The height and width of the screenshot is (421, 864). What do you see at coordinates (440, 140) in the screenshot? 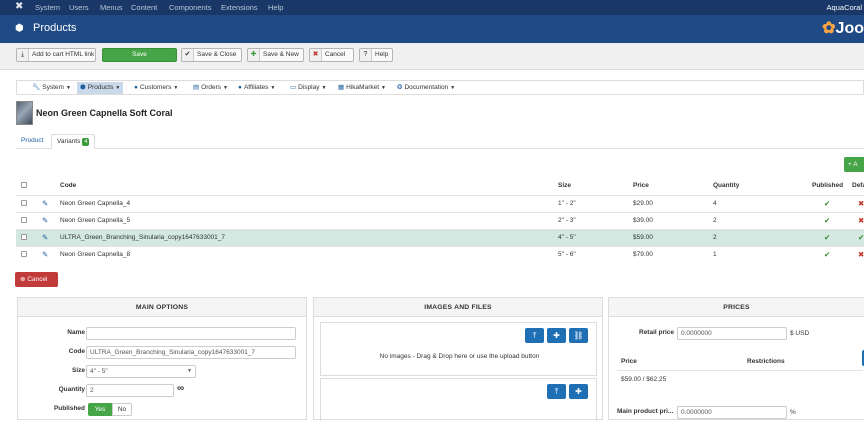
I see `product-tabs: Product Variants 4` at bounding box center [440, 140].